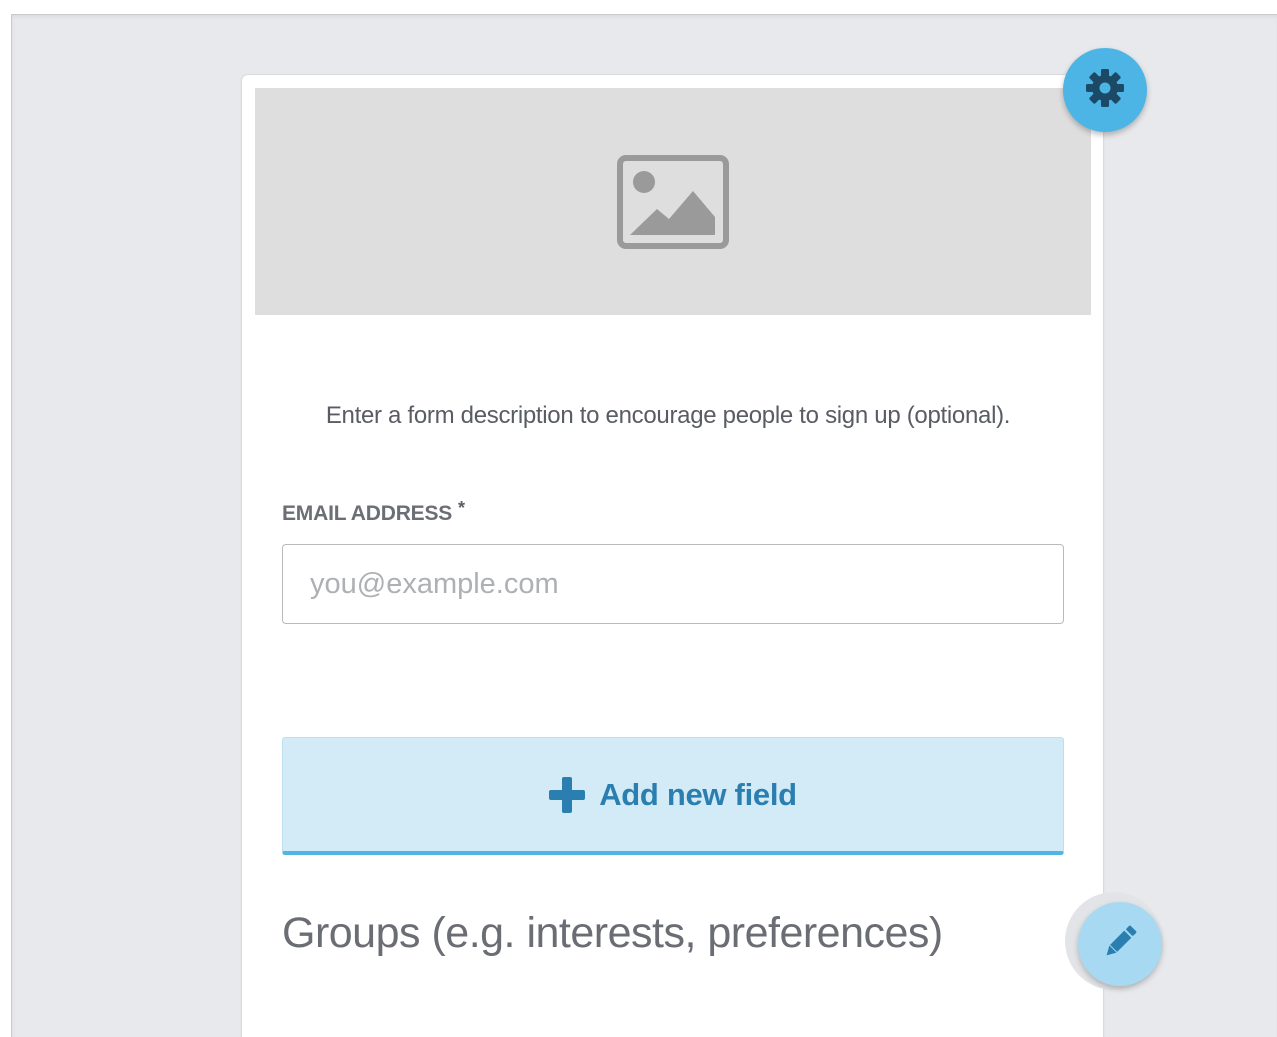 This screenshot has width=1277, height=1037. I want to click on email-field-label: EMAIL ADDRESS, so click(367, 513).